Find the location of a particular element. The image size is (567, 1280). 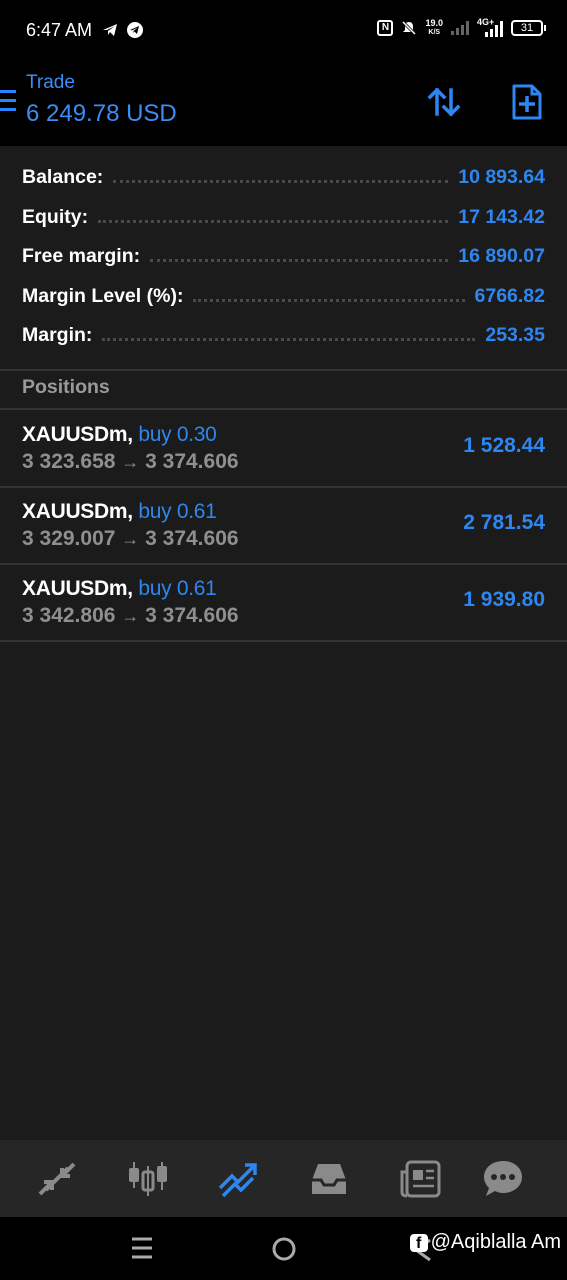

open-price: 3 329.007 is located at coordinates (69, 538).